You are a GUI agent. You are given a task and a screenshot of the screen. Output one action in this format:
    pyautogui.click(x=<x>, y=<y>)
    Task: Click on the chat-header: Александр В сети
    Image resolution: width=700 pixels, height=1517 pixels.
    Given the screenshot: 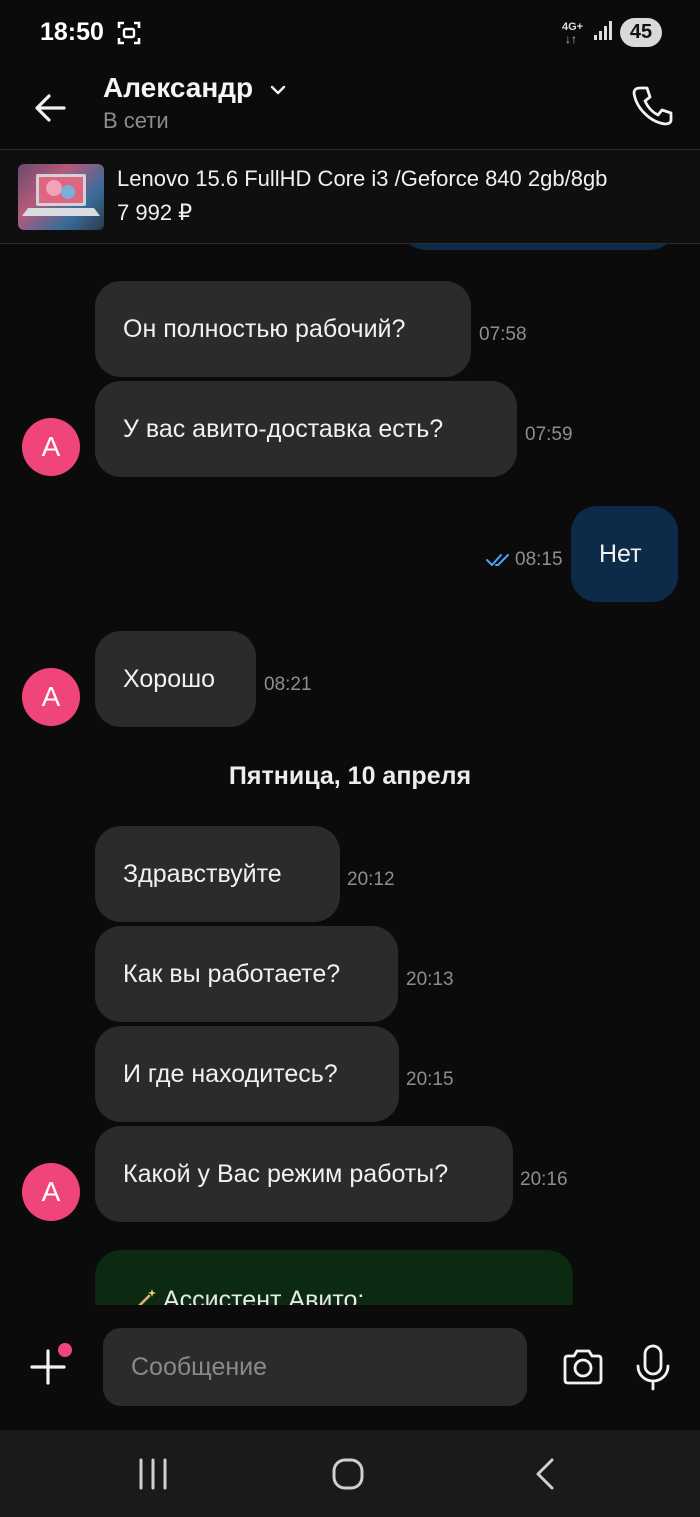 What is the action you would take?
    pyautogui.click(x=350, y=108)
    